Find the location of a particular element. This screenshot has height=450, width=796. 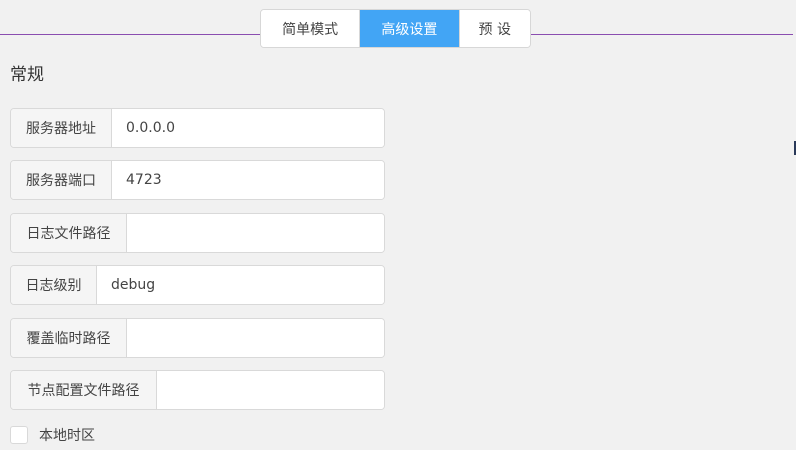

override-temp-path-row: 覆盖临时路径 is located at coordinates (197, 338).